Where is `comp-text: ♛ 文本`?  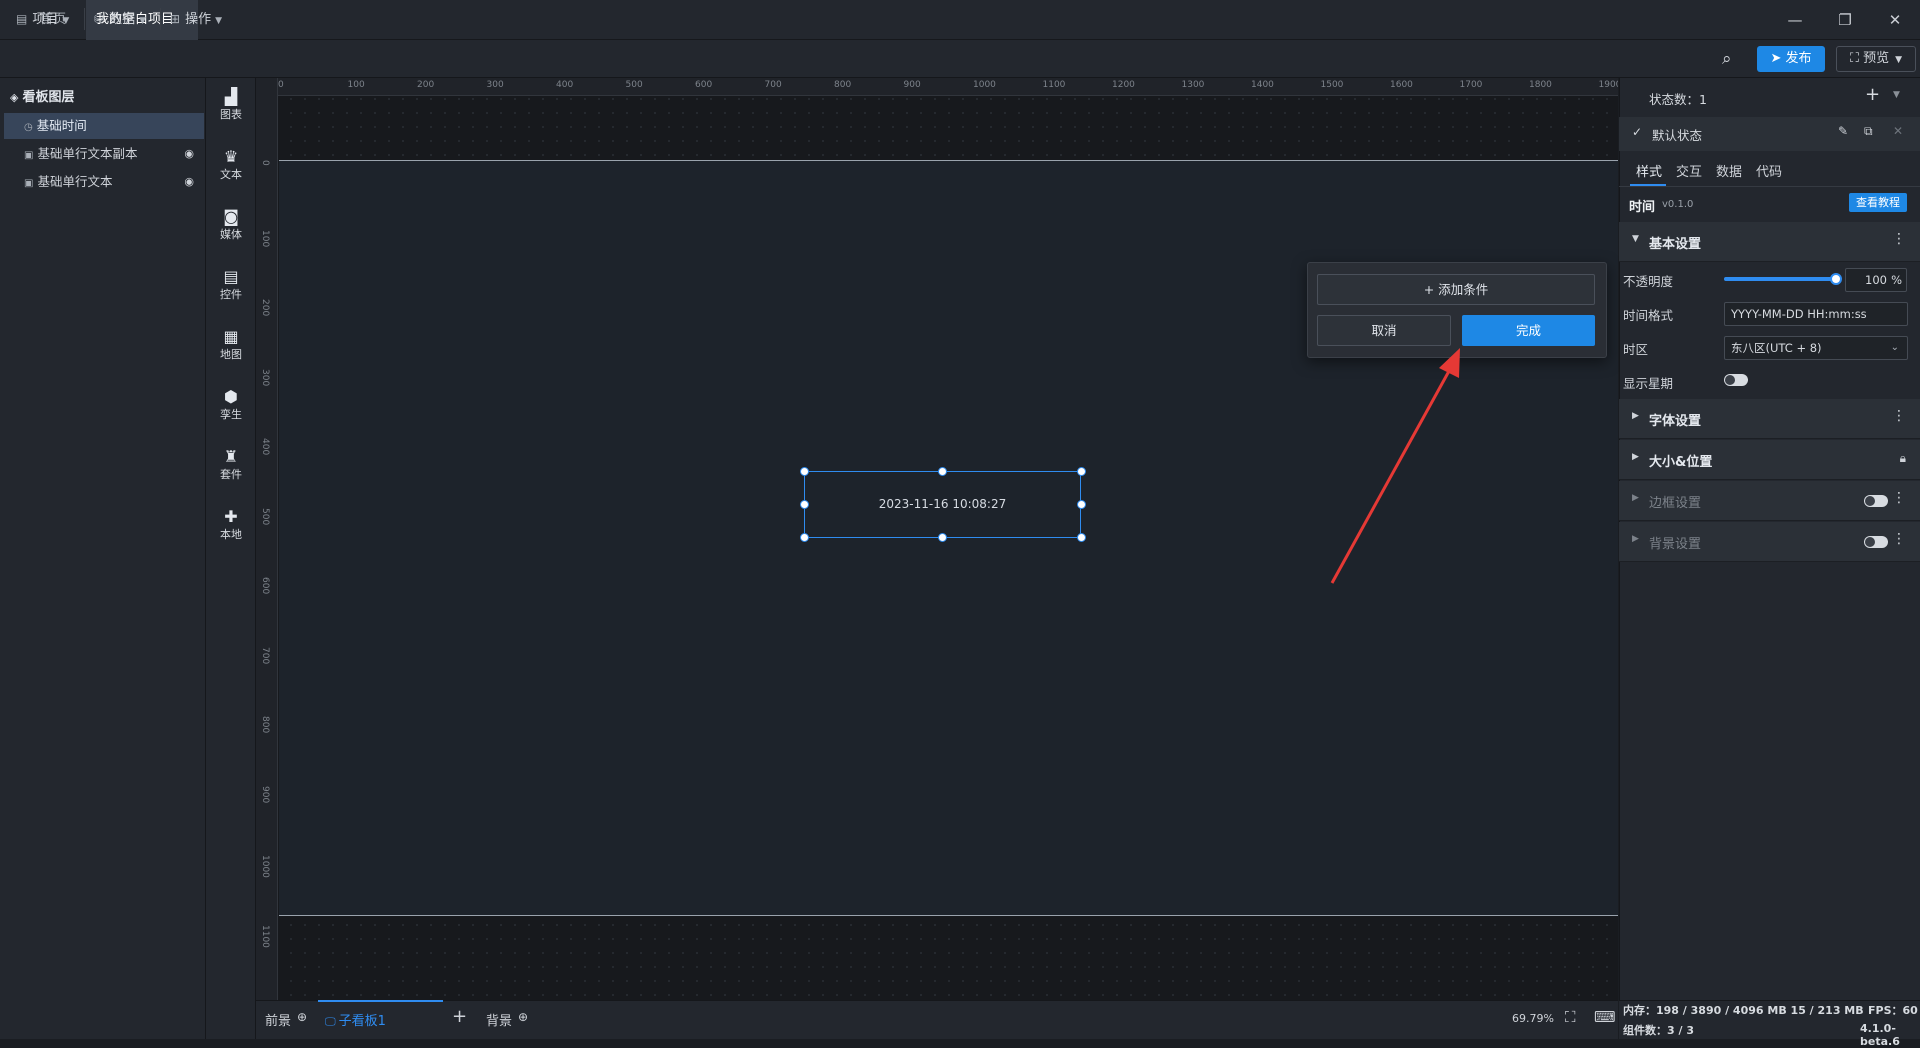
comp-text: ♛ 文本 is located at coordinates (231, 165).